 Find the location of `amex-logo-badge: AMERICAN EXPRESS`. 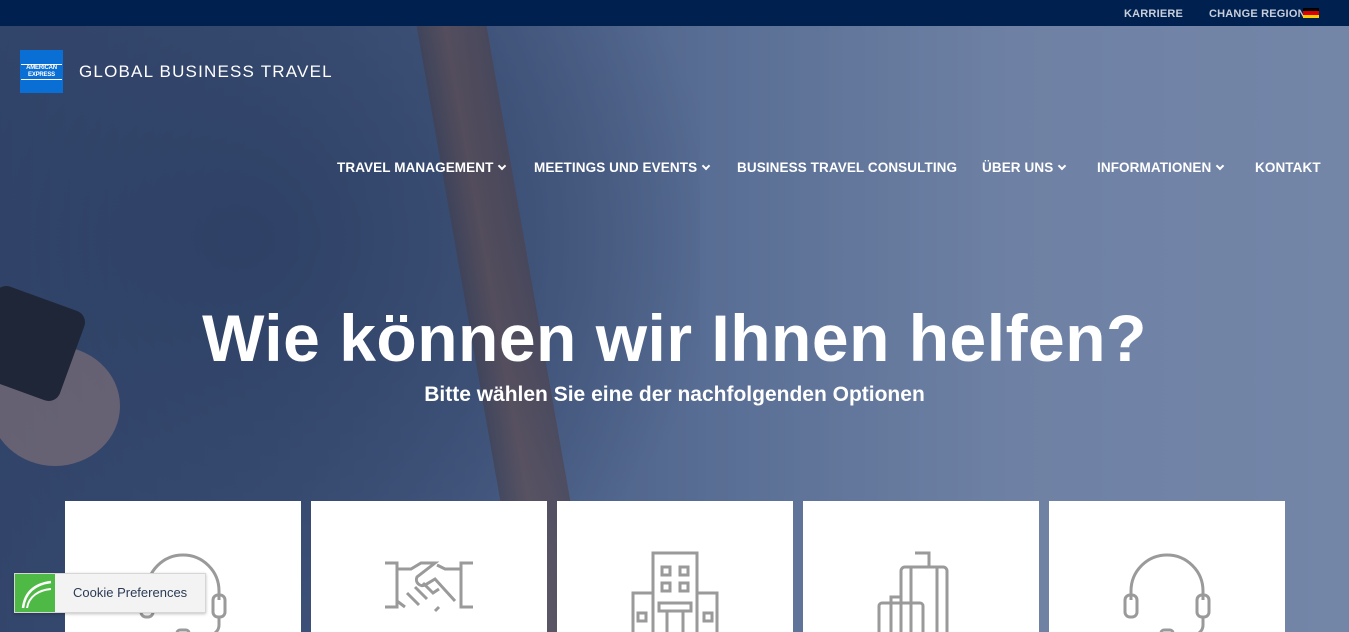

amex-logo-badge: AMERICAN EXPRESS is located at coordinates (41, 71).